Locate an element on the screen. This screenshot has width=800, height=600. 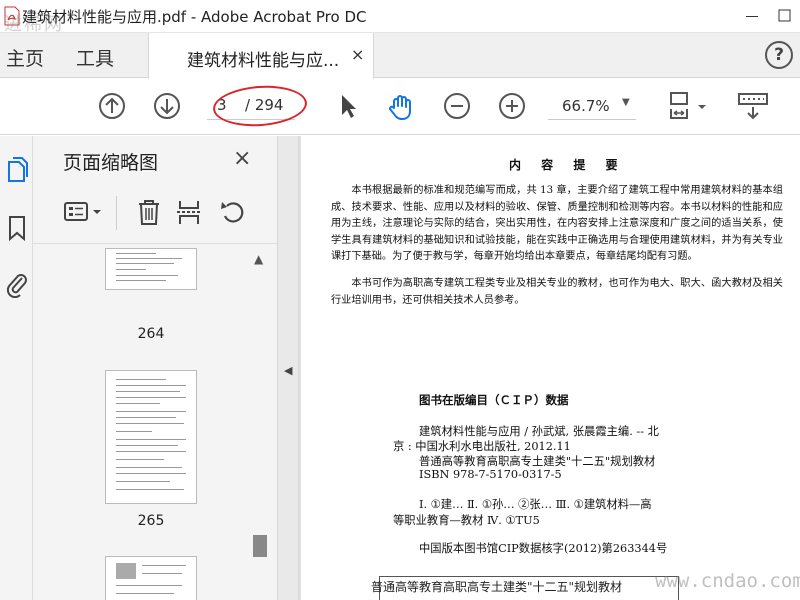
cip-line: 京 : 中国水利水电出版社, 2012.11 is located at coordinates (482, 446).